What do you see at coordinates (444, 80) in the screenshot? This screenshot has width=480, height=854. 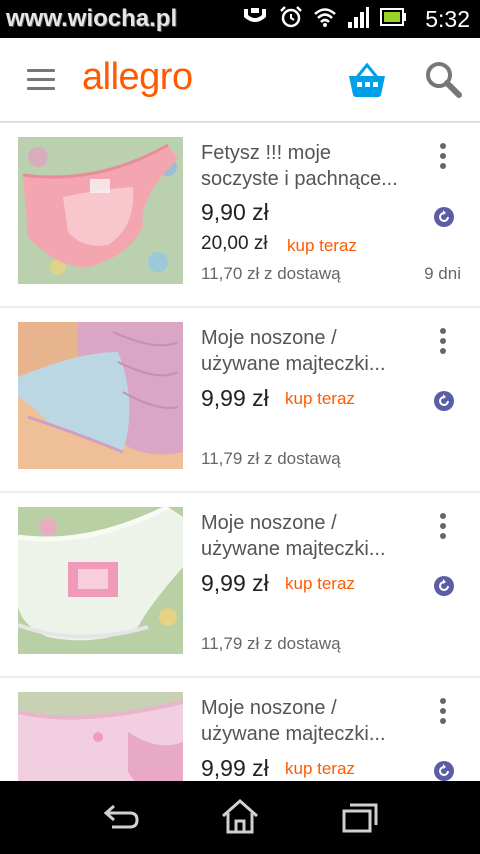 I see `search-icon` at bounding box center [444, 80].